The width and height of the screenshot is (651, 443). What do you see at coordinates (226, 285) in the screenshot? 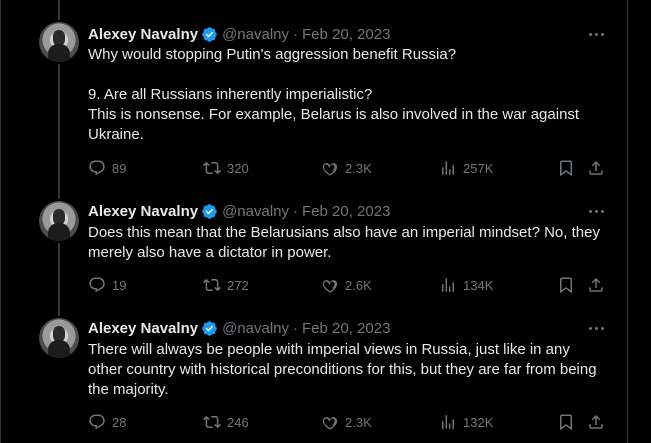
I see `retweet-button: 272` at bounding box center [226, 285].